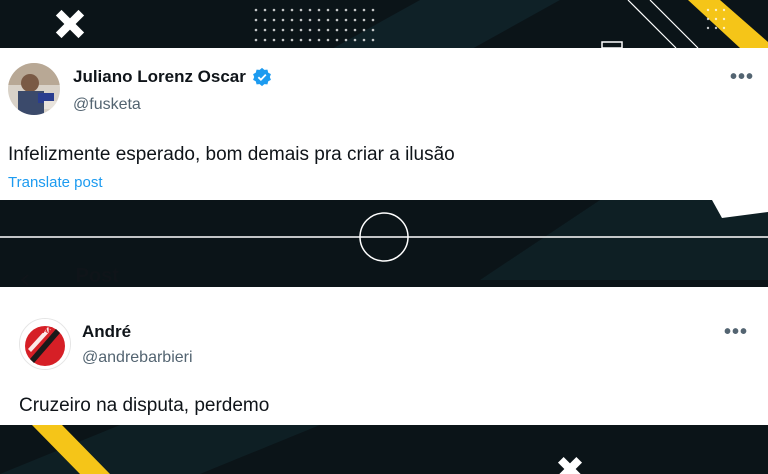  I want to click on avatar, so click(34, 89).